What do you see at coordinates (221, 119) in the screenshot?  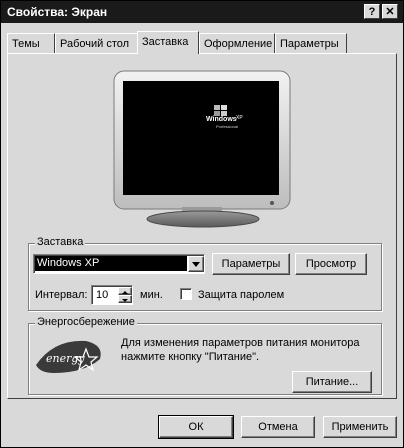 I see `windows-logo-text: Windows` at bounding box center [221, 119].